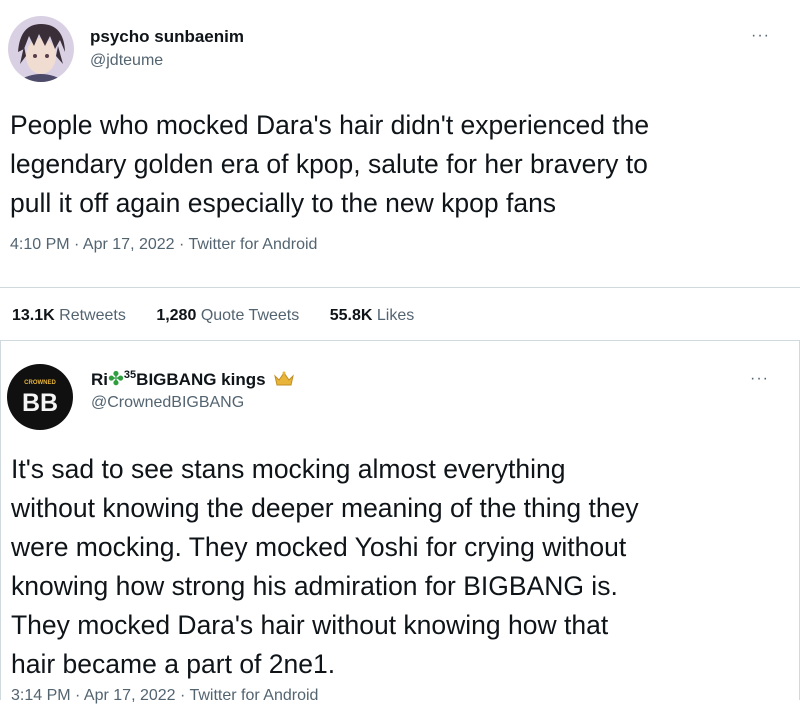  I want to click on display-name: Ri✤35BIGBANG kings, so click(193, 380).